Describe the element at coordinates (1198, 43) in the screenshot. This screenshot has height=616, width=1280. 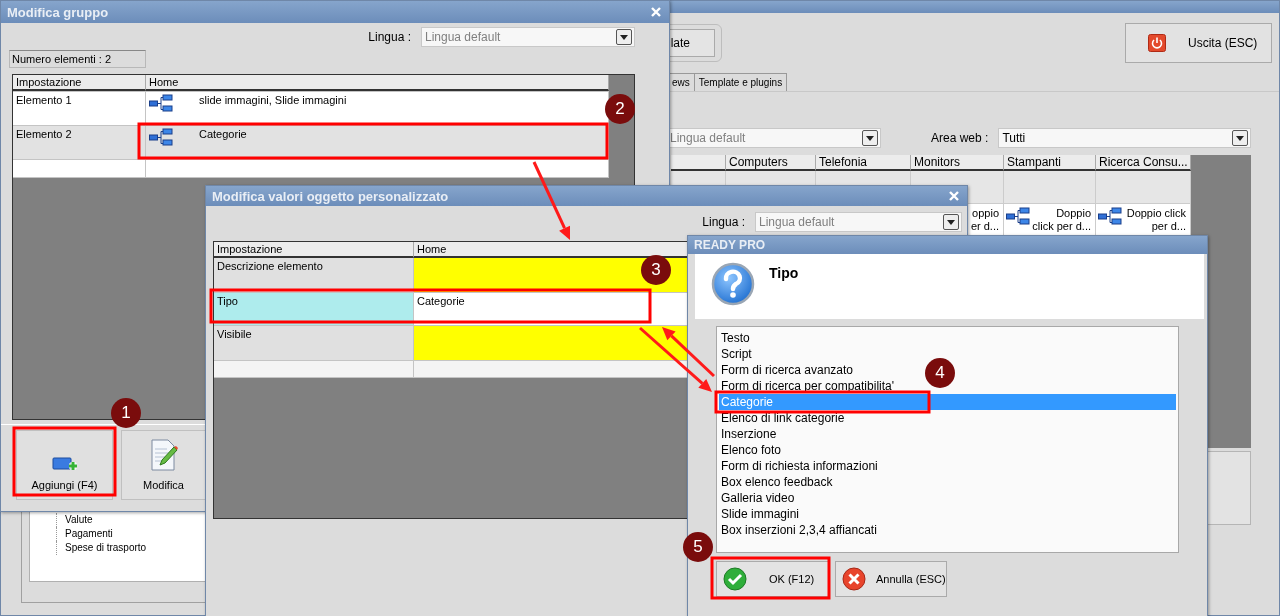
I see `exit-button: Uscita (ESC)` at that location.